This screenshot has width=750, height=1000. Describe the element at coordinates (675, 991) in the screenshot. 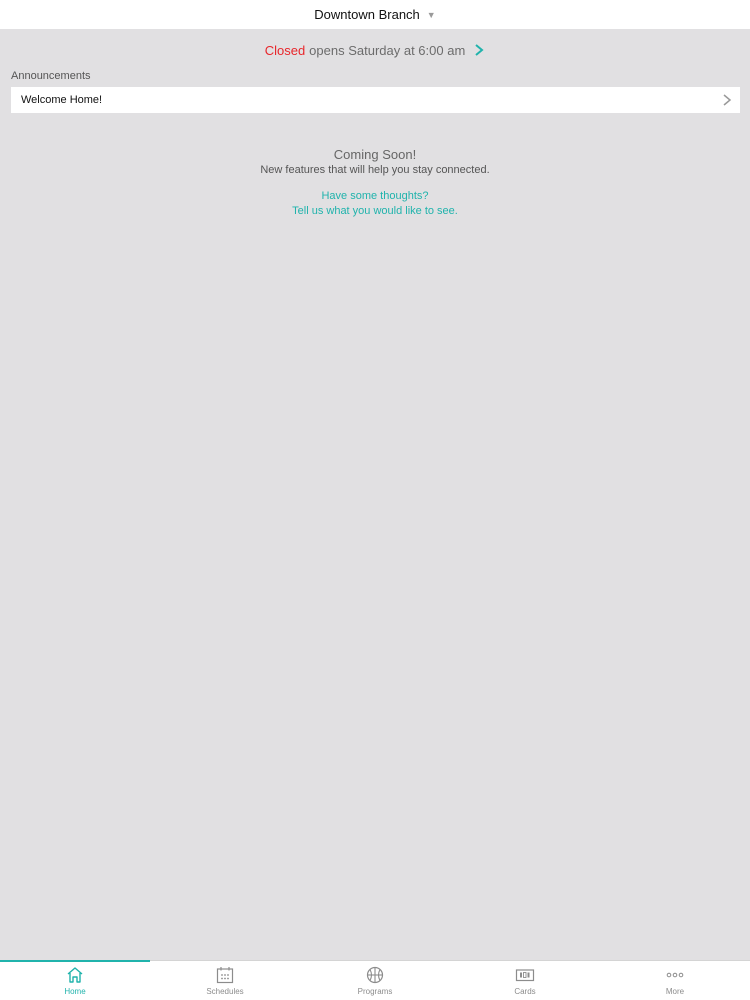

I see `tab-label: More` at that location.